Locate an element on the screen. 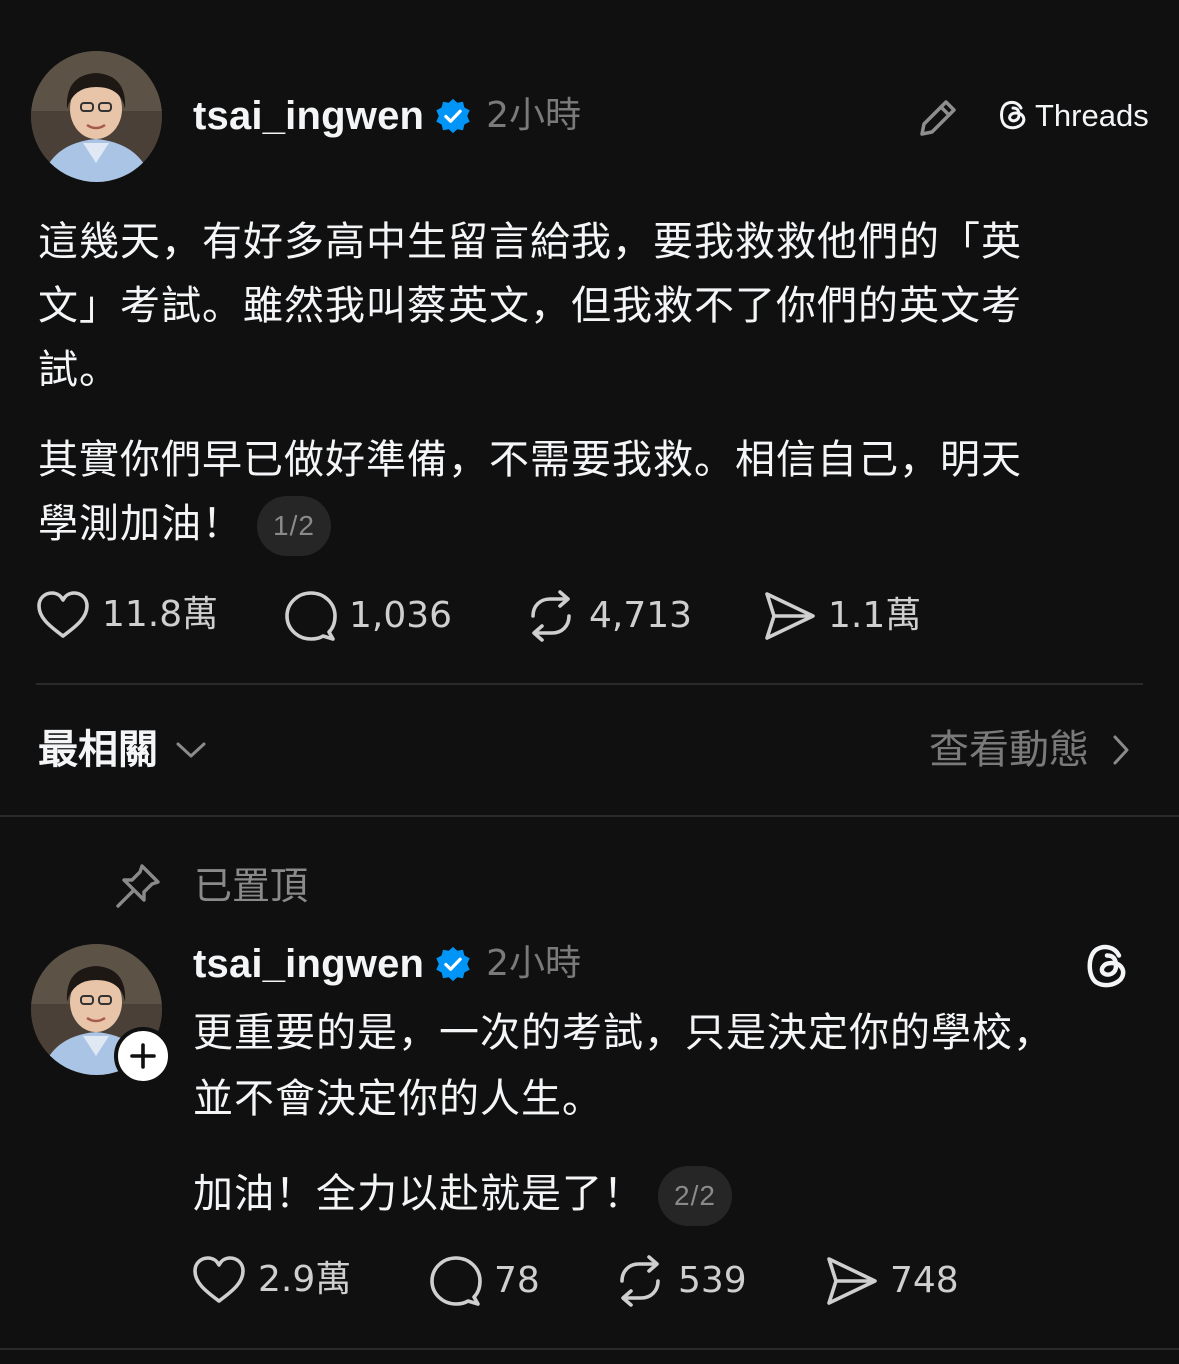 This screenshot has height=1364, width=1179. divider is located at coordinates (589, 684).